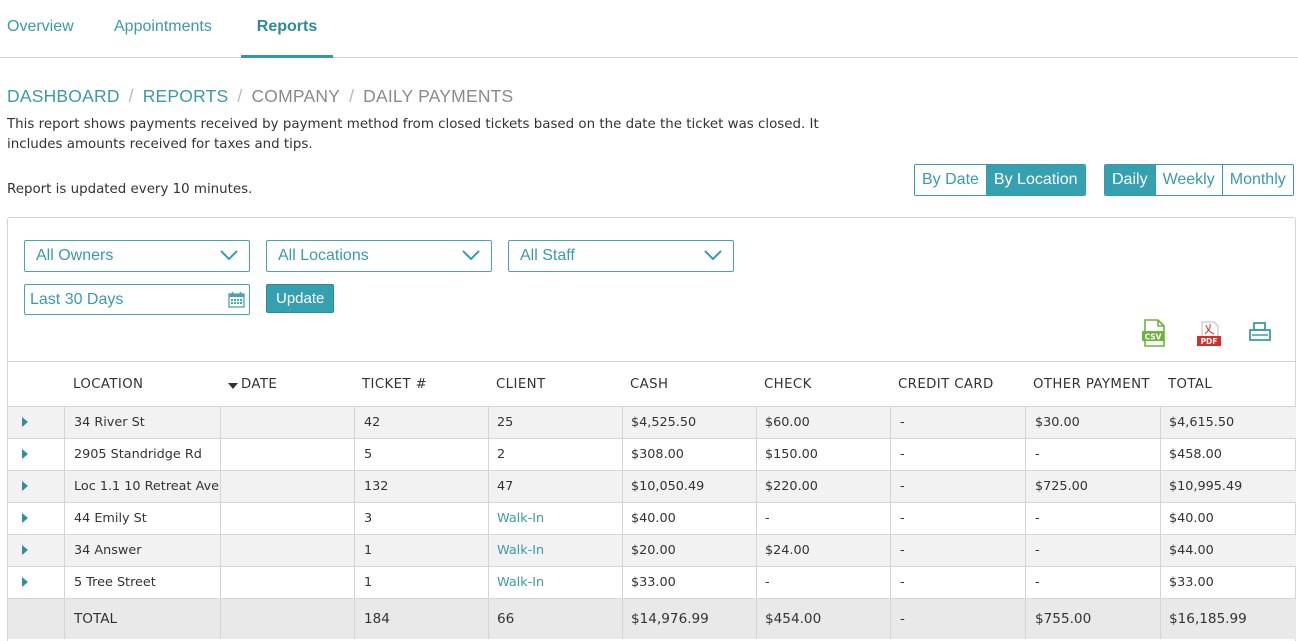 Image resolution: width=1298 pixels, height=641 pixels. Describe the element at coordinates (75, 255) in the screenshot. I see `owners-select-value: All Owners` at that location.